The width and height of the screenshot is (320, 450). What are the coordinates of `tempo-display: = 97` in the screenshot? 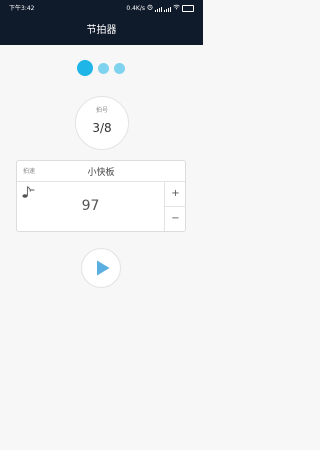 It's located at (90, 206).